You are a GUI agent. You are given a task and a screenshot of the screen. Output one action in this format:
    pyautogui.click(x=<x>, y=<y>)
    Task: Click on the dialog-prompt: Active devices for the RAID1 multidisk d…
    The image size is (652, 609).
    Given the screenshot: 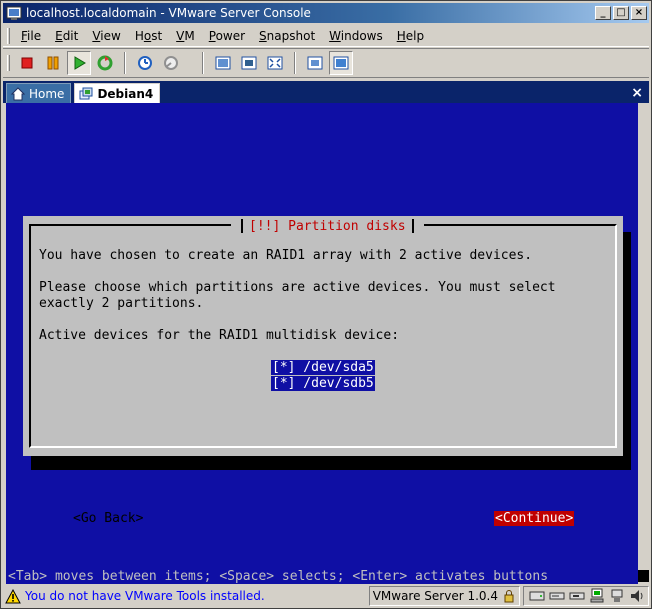 What is the action you would take?
    pyautogui.click(x=219, y=335)
    